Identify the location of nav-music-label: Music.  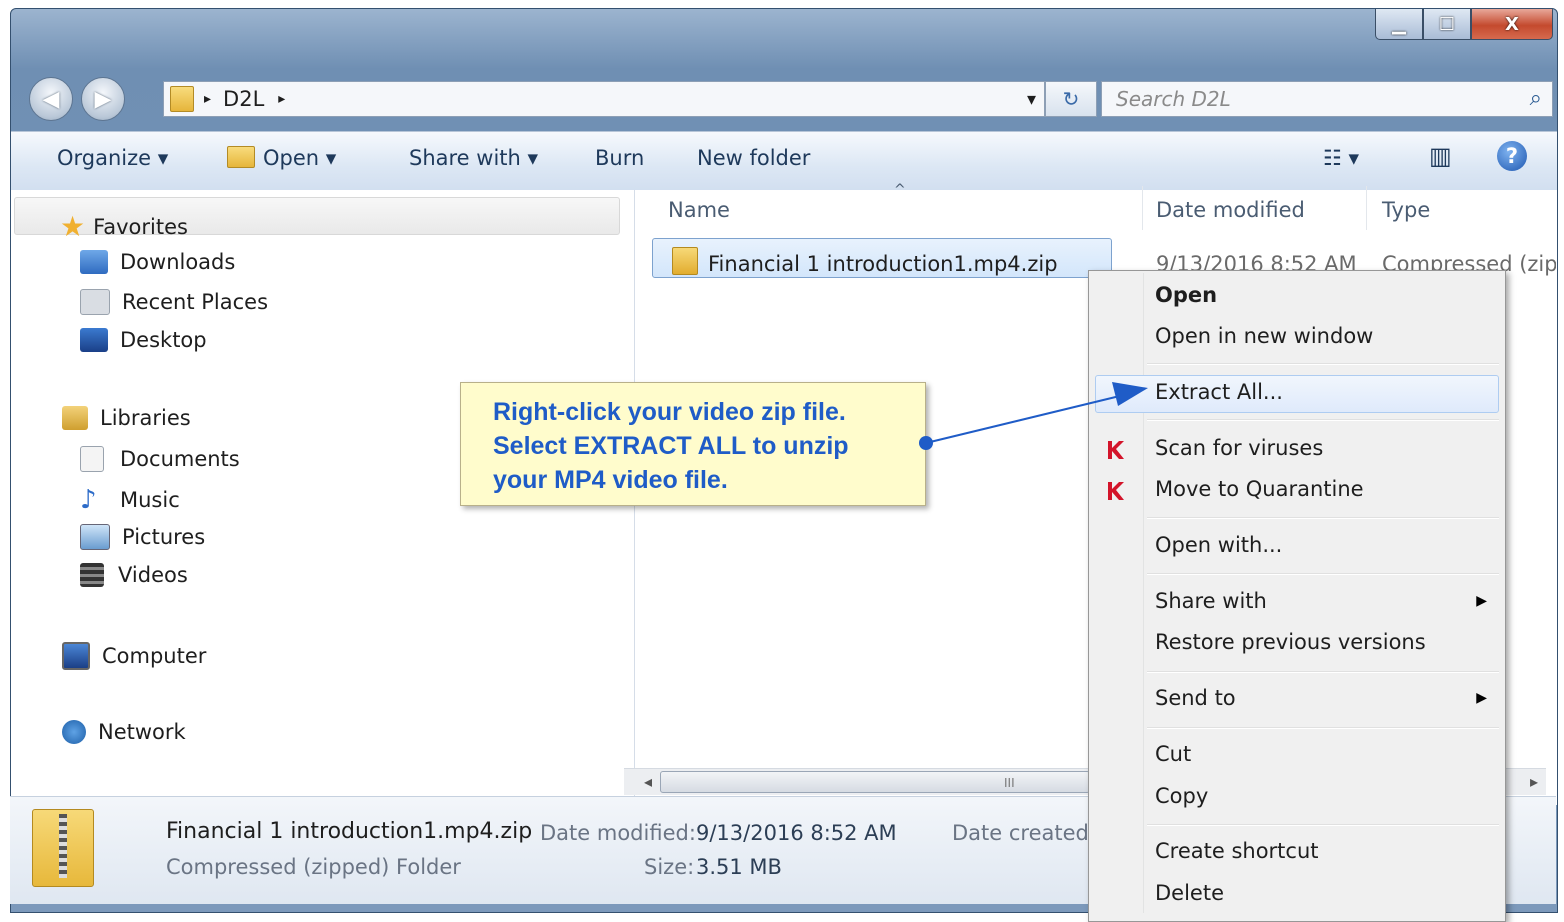
(150, 500).